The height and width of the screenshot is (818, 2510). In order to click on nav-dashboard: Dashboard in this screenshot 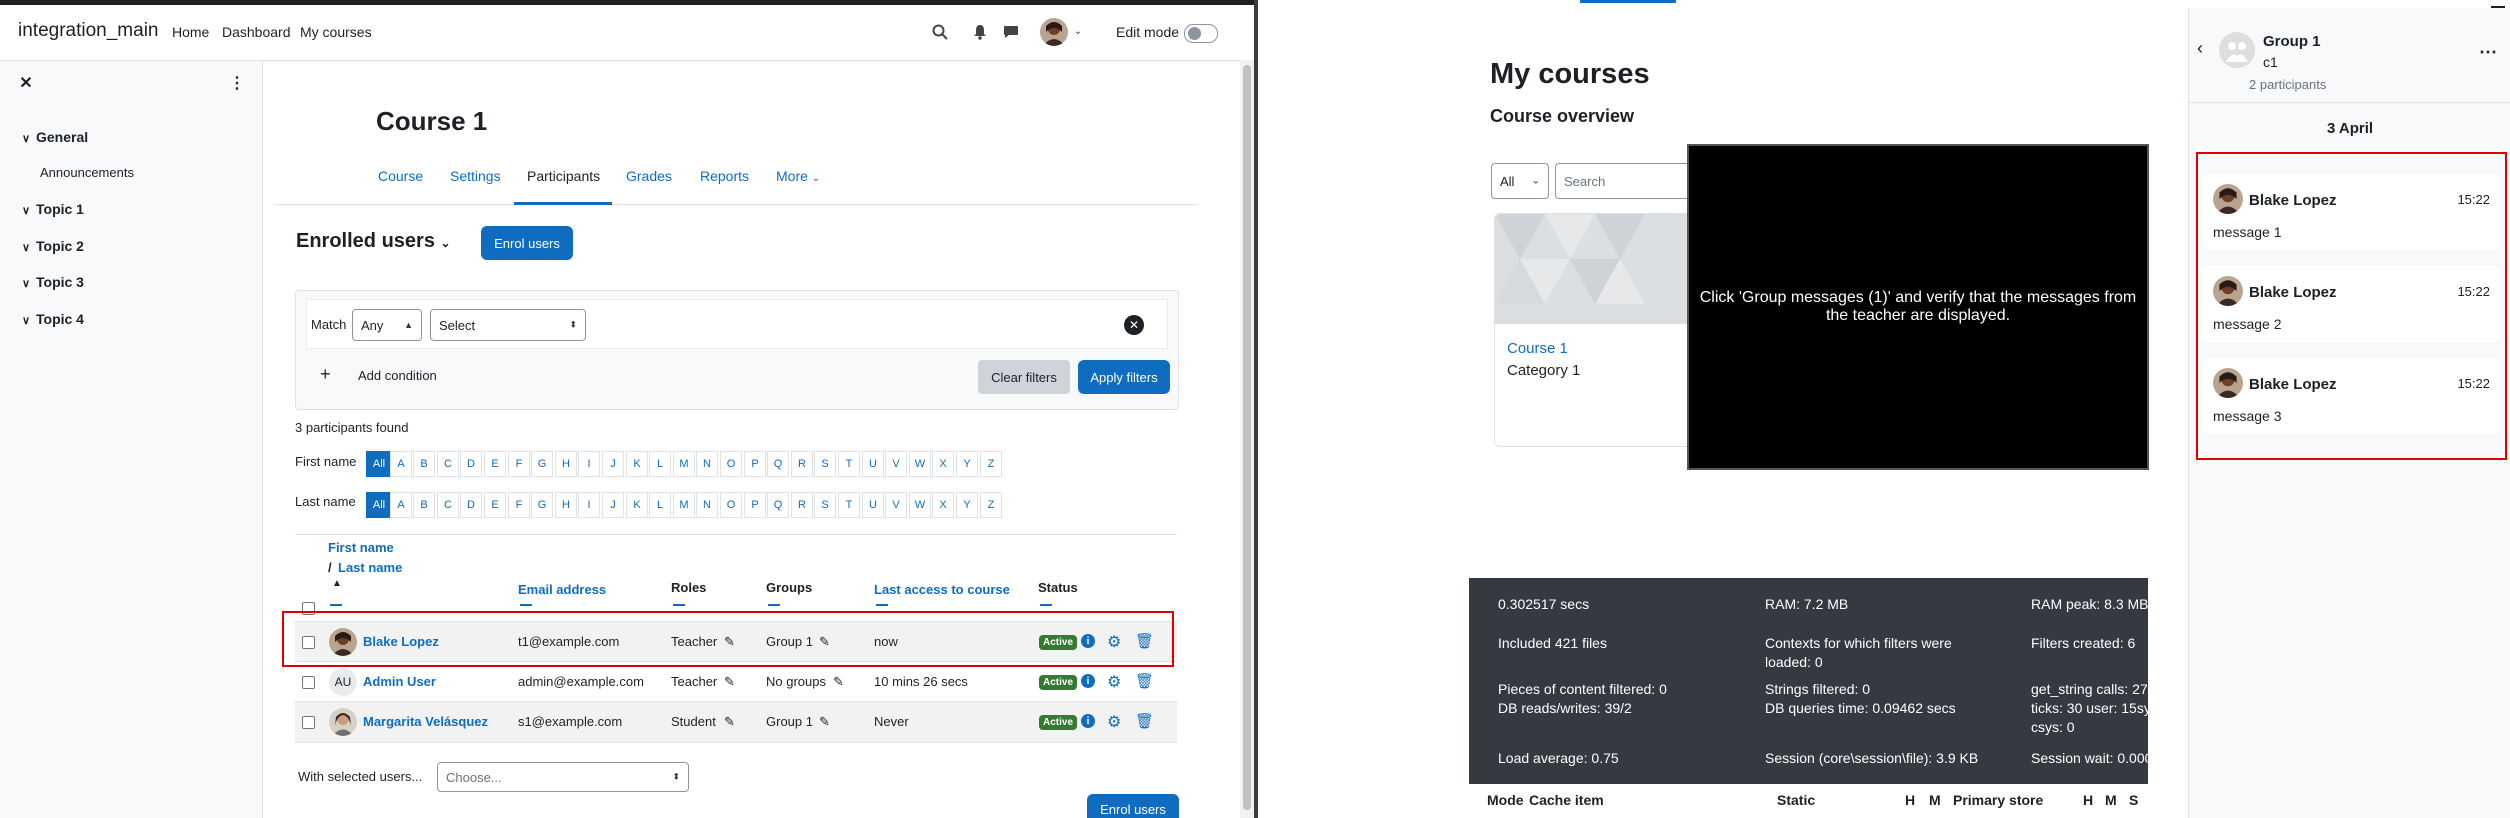, I will do `click(256, 32)`.